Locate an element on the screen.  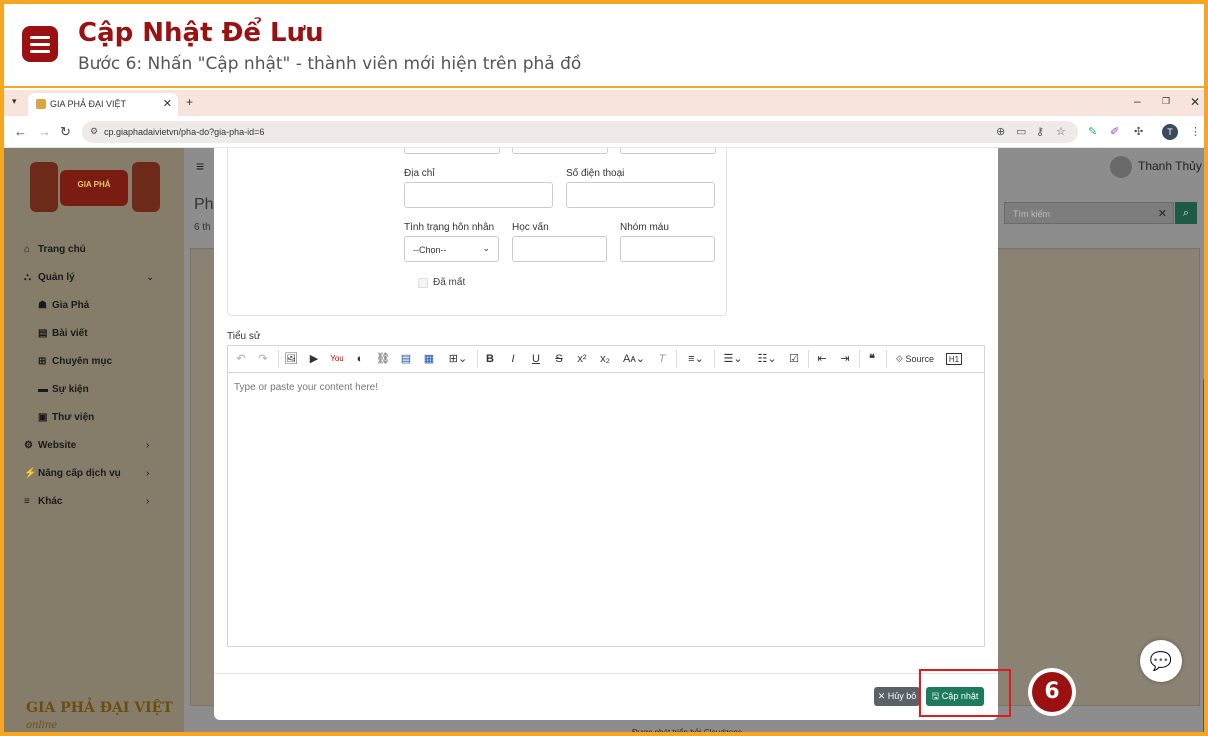
window-close-icon: ✕ is located at coordinates (1195, 102).